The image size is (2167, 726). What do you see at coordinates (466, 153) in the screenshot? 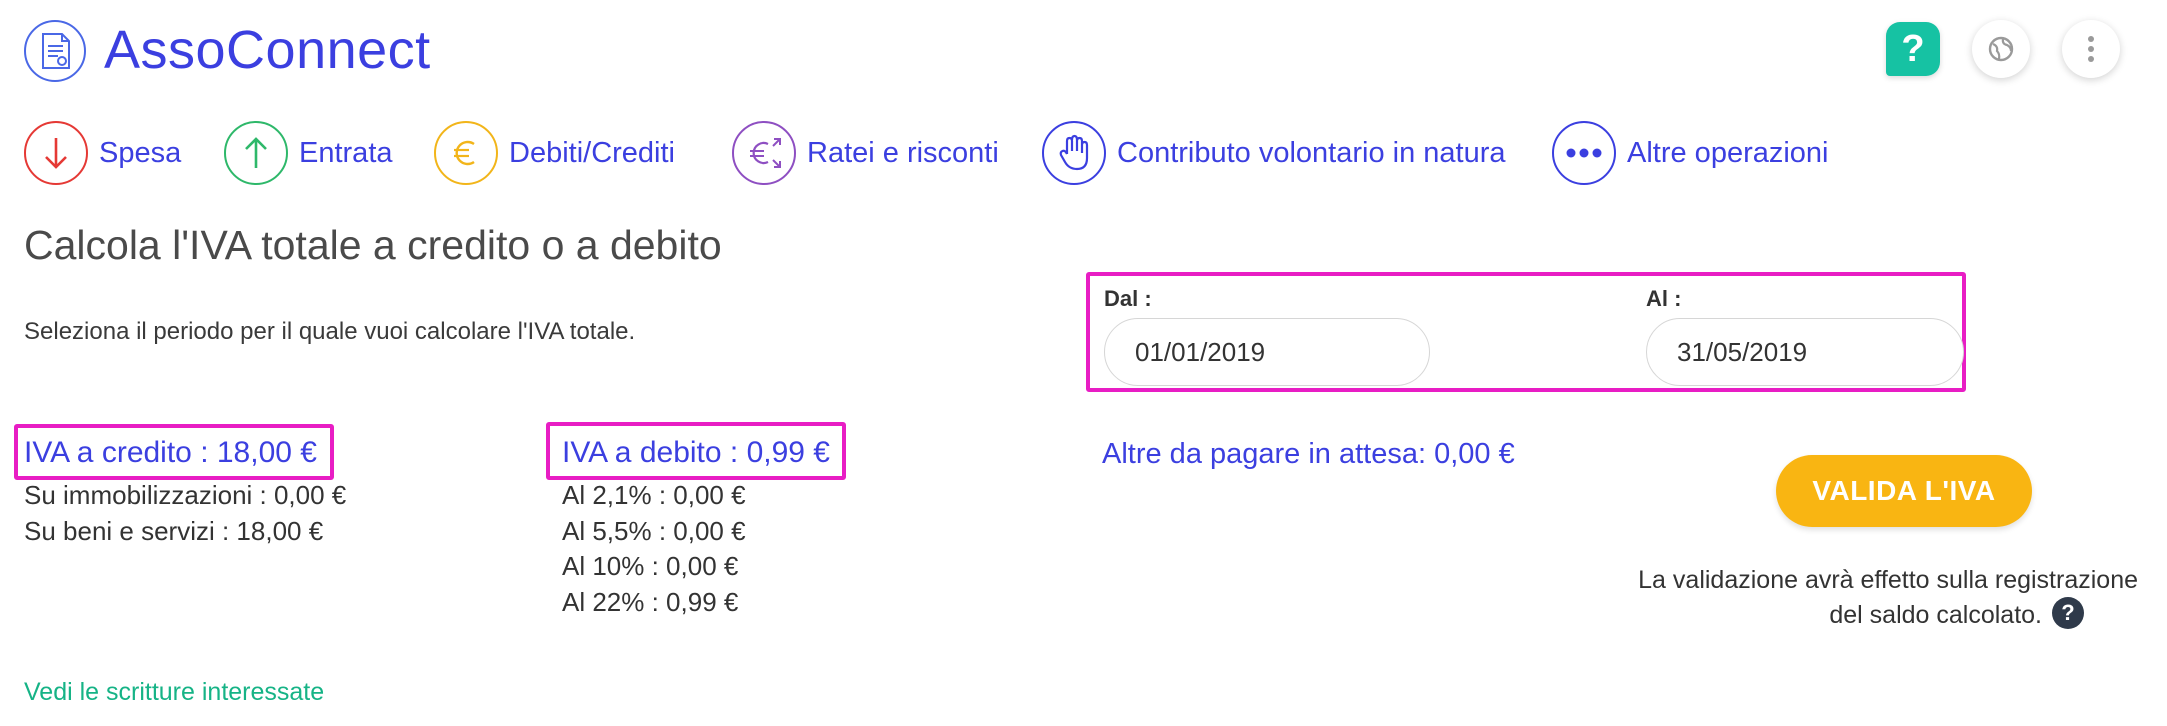
I see `euro-icon` at bounding box center [466, 153].